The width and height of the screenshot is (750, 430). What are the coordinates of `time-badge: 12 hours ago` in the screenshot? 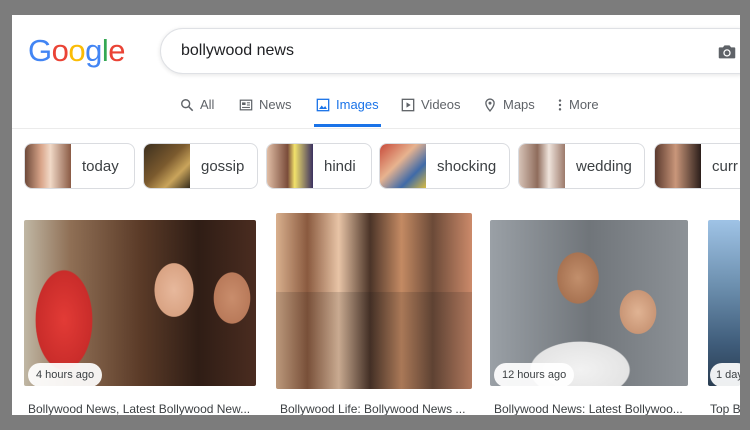 It's located at (534, 375).